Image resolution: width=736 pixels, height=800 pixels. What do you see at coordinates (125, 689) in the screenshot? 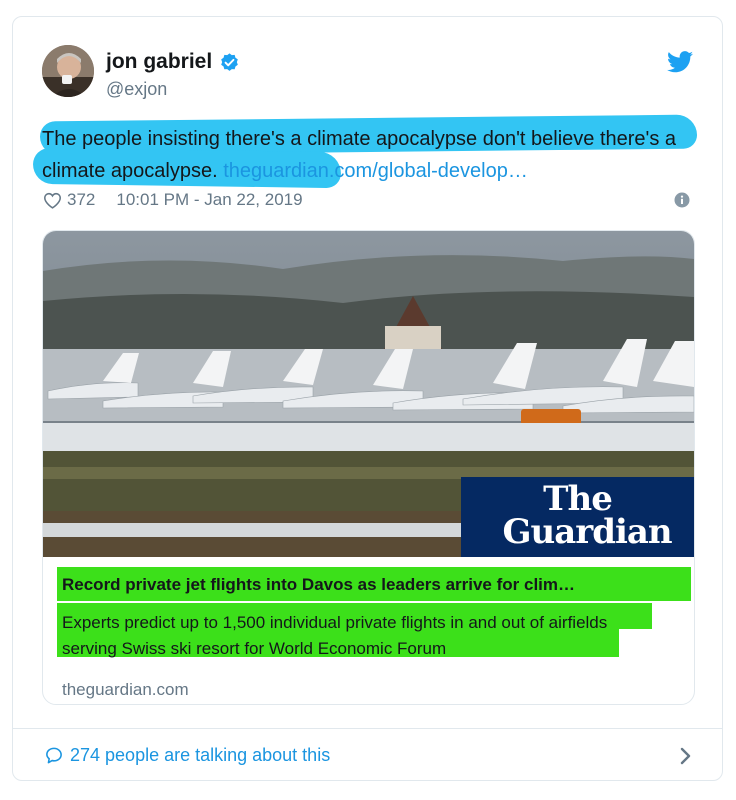
I see `article-domain: theguardian.com` at bounding box center [125, 689].